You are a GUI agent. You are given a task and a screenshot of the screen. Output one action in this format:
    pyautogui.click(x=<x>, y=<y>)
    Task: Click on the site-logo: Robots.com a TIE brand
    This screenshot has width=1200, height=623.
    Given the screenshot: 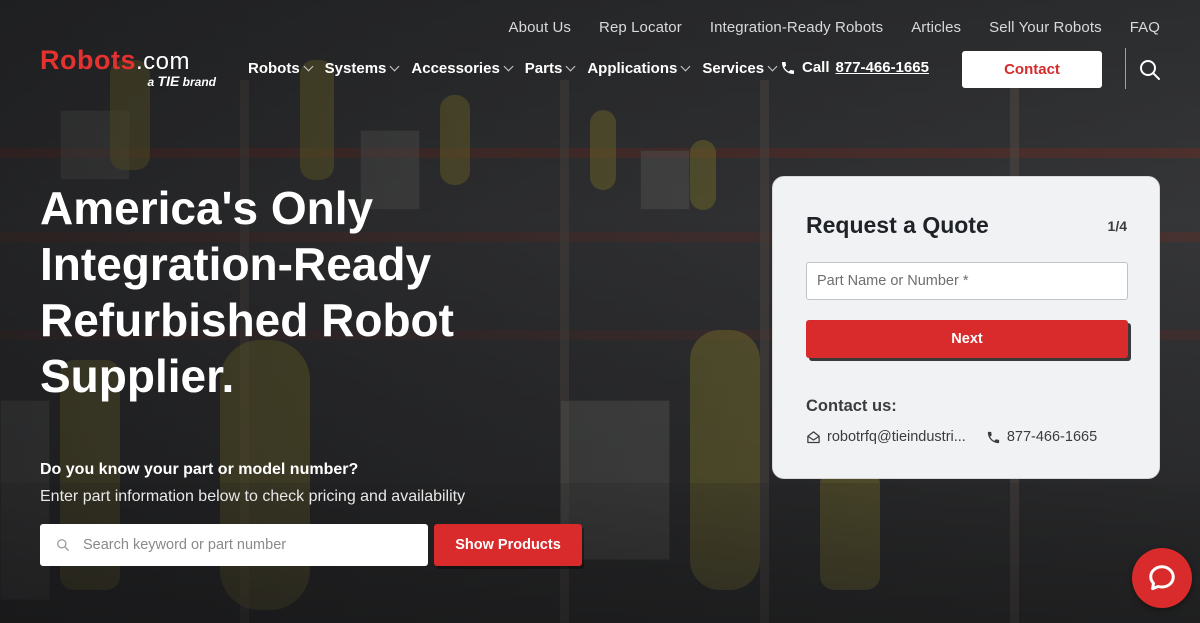 What is the action you would take?
    pyautogui.click(x=130, y=68)
    